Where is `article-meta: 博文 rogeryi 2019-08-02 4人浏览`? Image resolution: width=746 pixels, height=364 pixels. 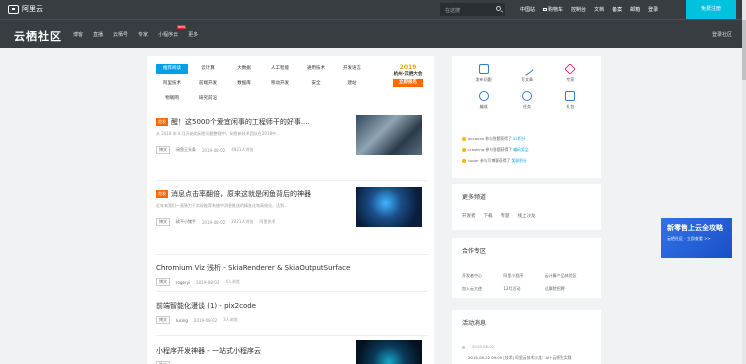
article-meta: 博文 rogeryi 2019-08-02 4人浏览 is located at coordinates (292, 282).